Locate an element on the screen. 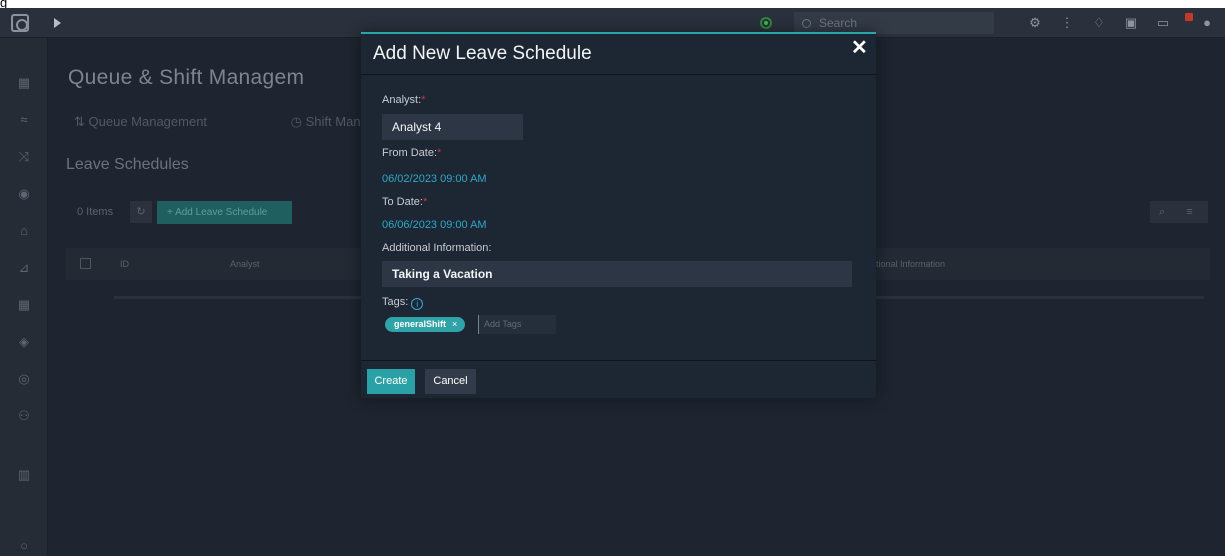 The image size is (1225, 556). info-icon: i is located at coordinates (417, 304).